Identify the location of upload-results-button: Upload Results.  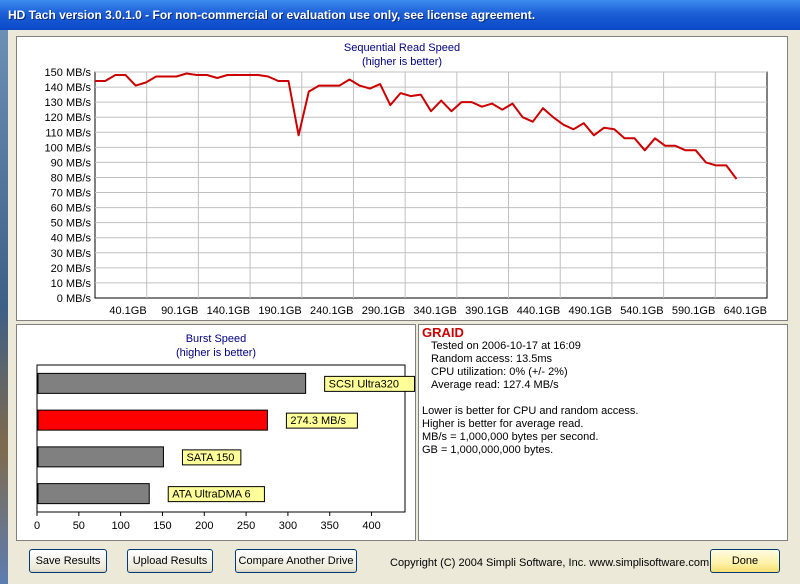
(170, 561).